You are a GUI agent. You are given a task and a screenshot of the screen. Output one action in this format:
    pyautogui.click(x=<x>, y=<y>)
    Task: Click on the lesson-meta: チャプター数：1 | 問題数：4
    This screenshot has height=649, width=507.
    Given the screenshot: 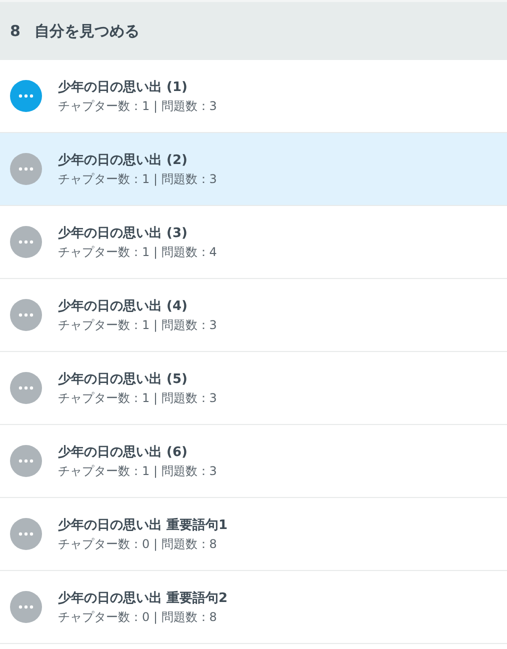 What is the action you would take?
    pyautogui.click(x=137, y=252)
    